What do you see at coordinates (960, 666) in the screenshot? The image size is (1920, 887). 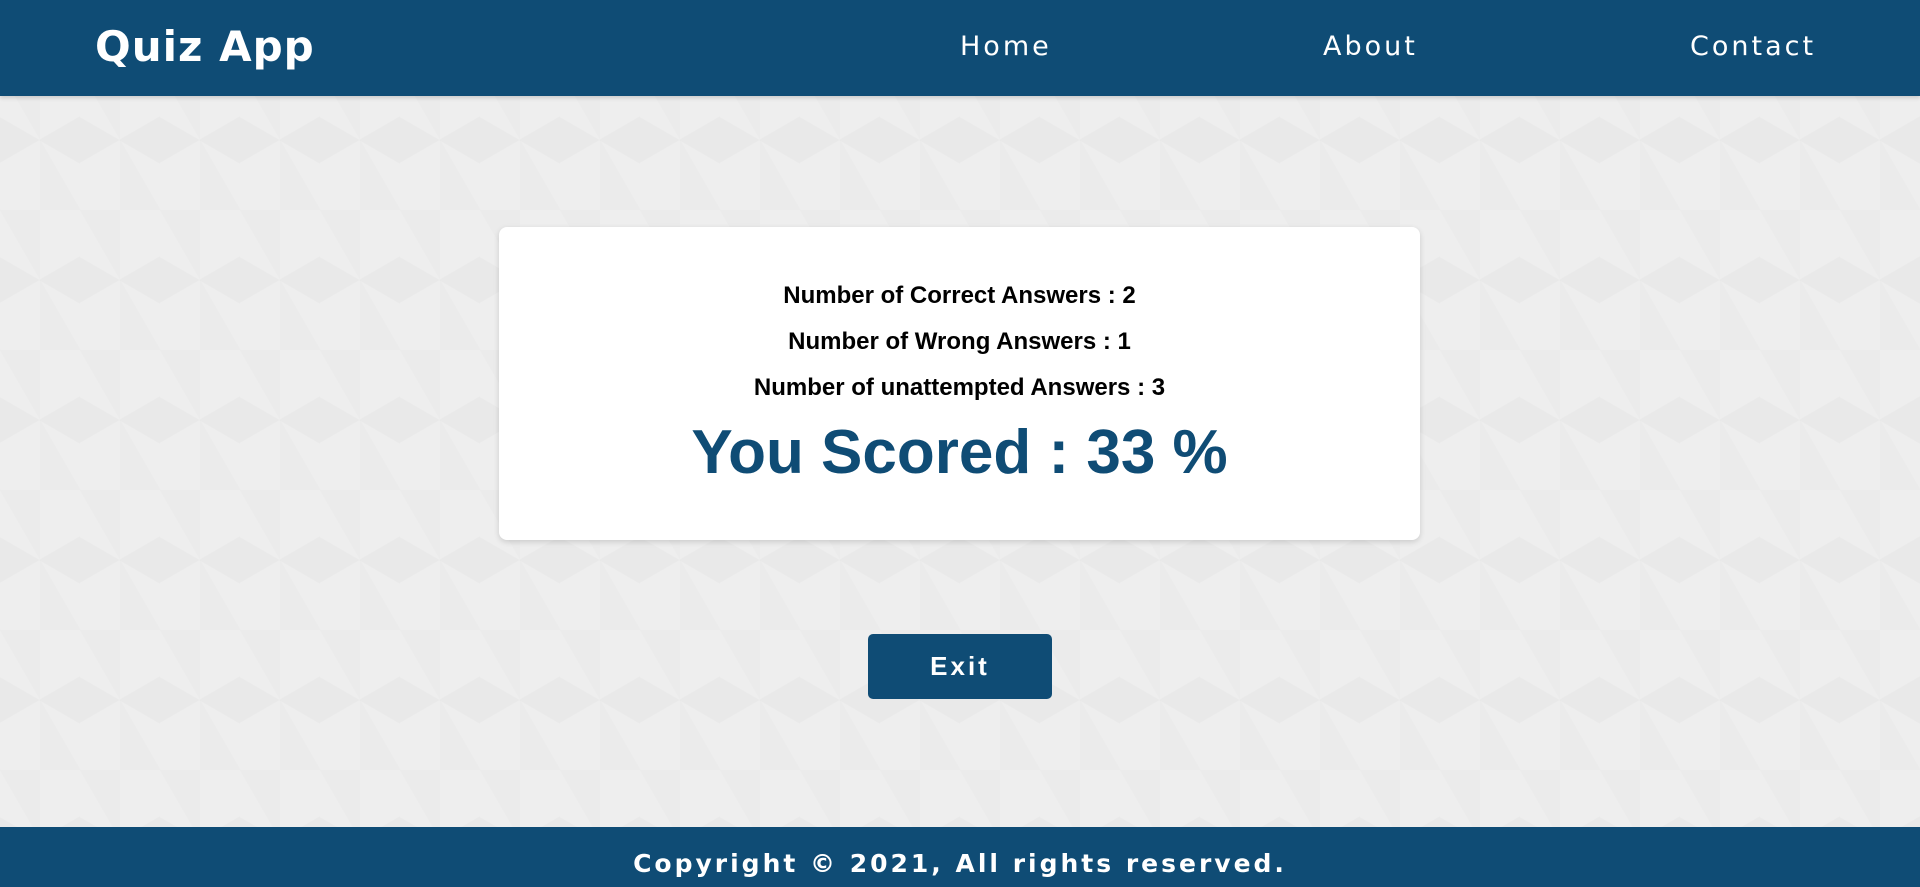 I see `exit-button: Exit` at bounding box center [960, 666].